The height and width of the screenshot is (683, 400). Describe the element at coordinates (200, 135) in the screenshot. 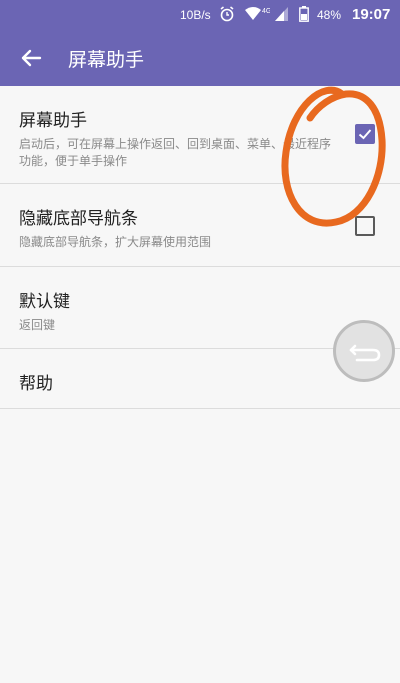

I see `setting-screen-assistant: 屏幕助手 启动后，可在屏幕上操作返回、回到桌面、菜单、最近程序功能，便于单手操作` at that location.